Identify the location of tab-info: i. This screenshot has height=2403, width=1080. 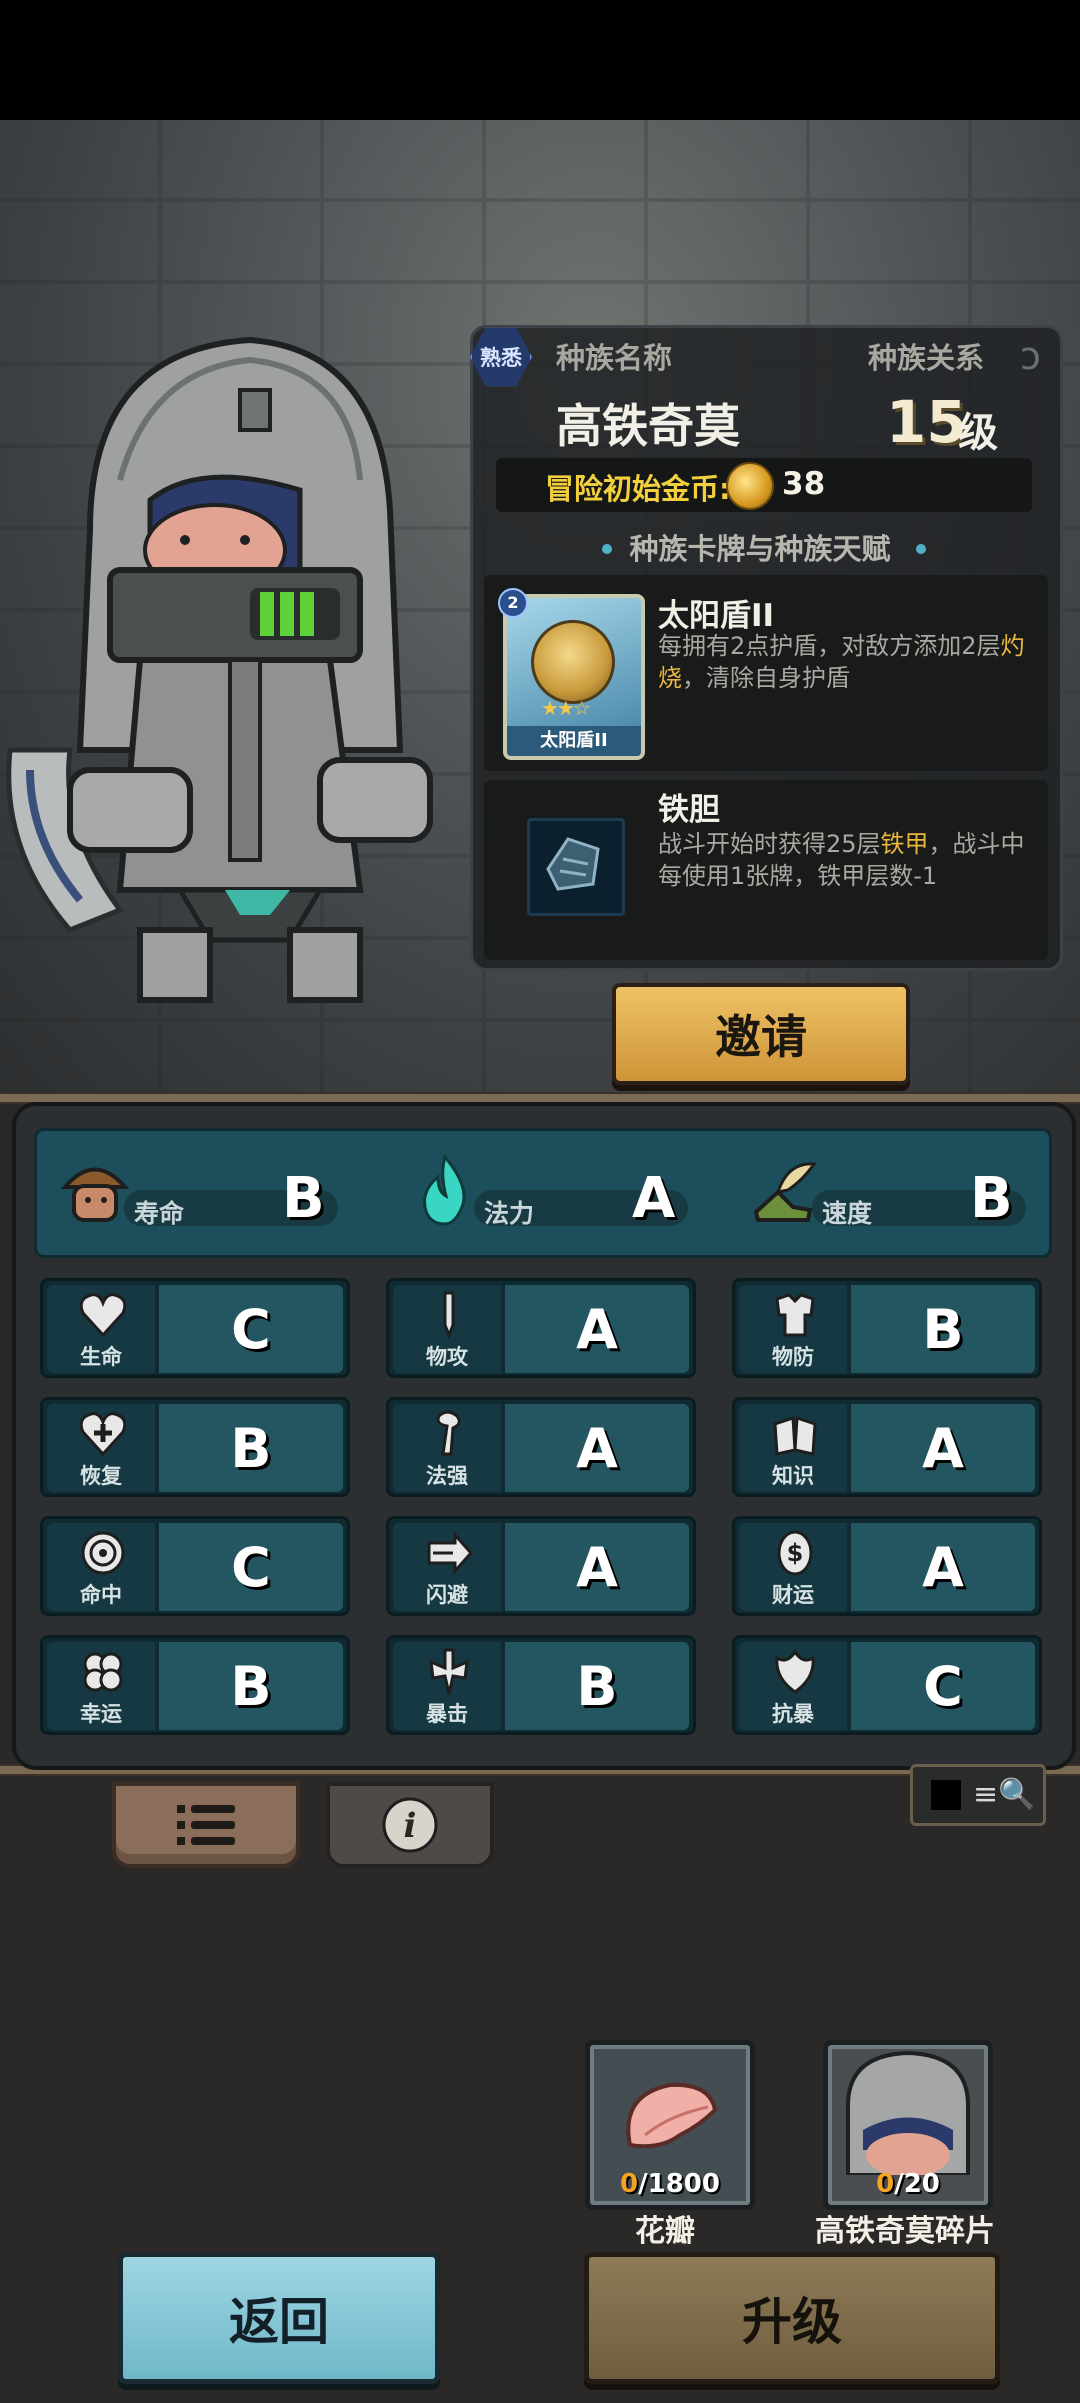
(410, 1825).